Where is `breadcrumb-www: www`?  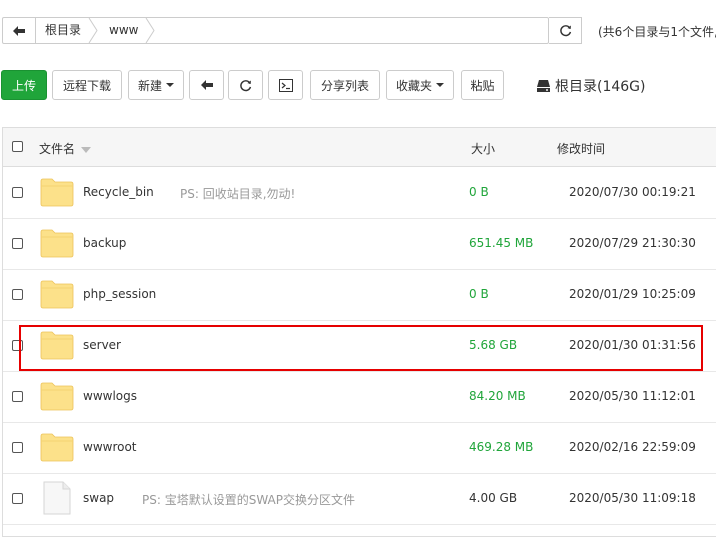
breadcrumb-www: www is located at coordinates (123, 30).